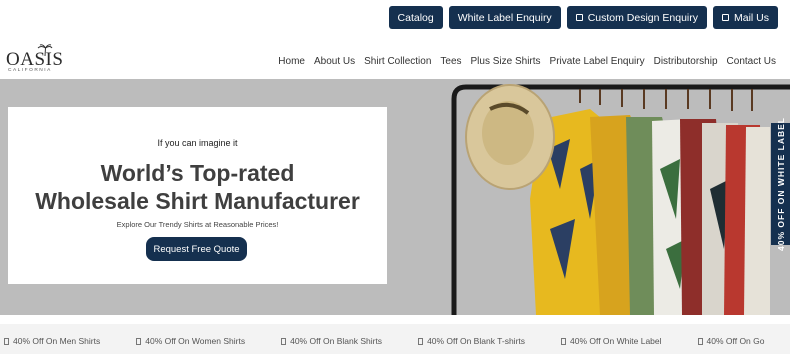  I want to click on nav-distributorship: Distributorship, so click(686, 61).